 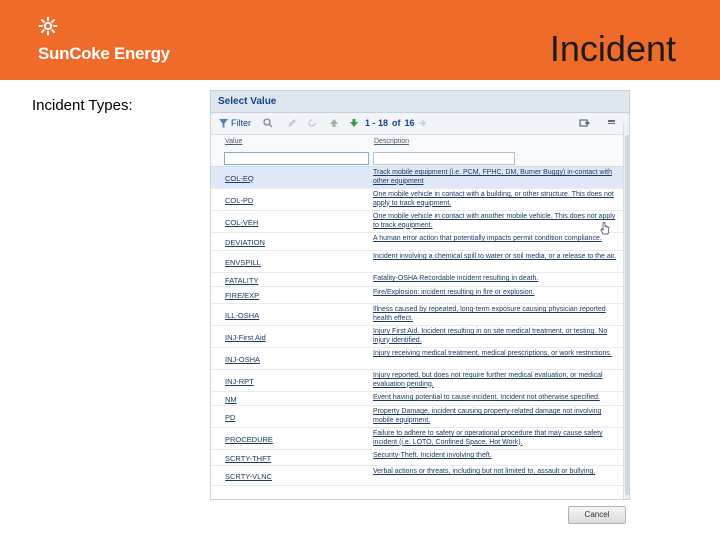 What do you see at coordinates (612, 48) in the screenshot?
I see `page-title: Incident` at bounding box center [612, 48].